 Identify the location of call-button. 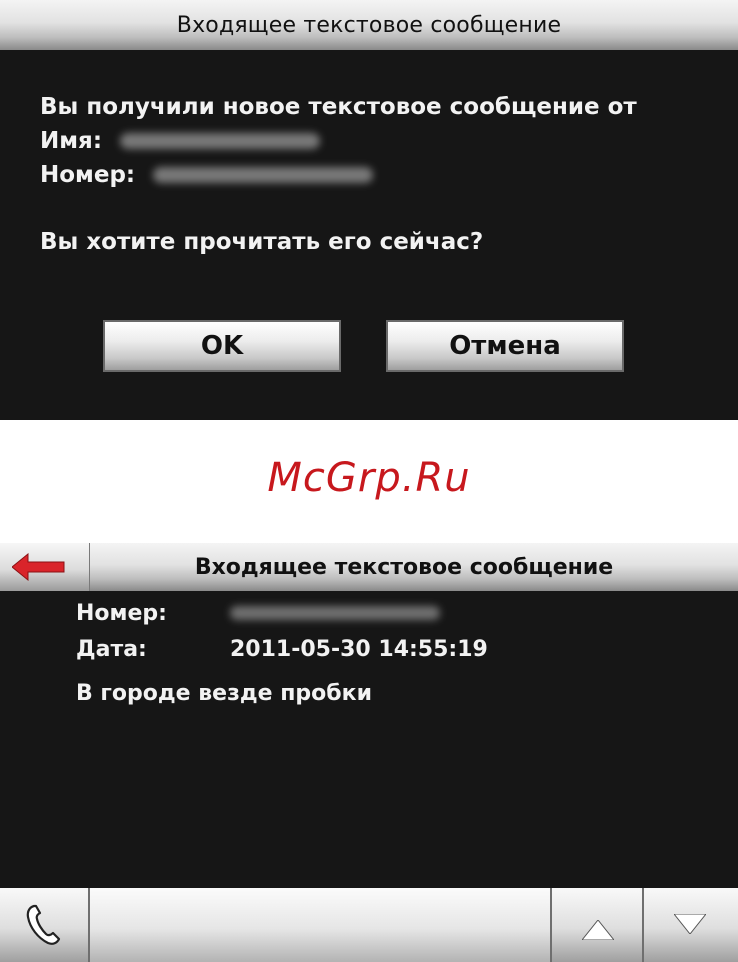
(45, 925).